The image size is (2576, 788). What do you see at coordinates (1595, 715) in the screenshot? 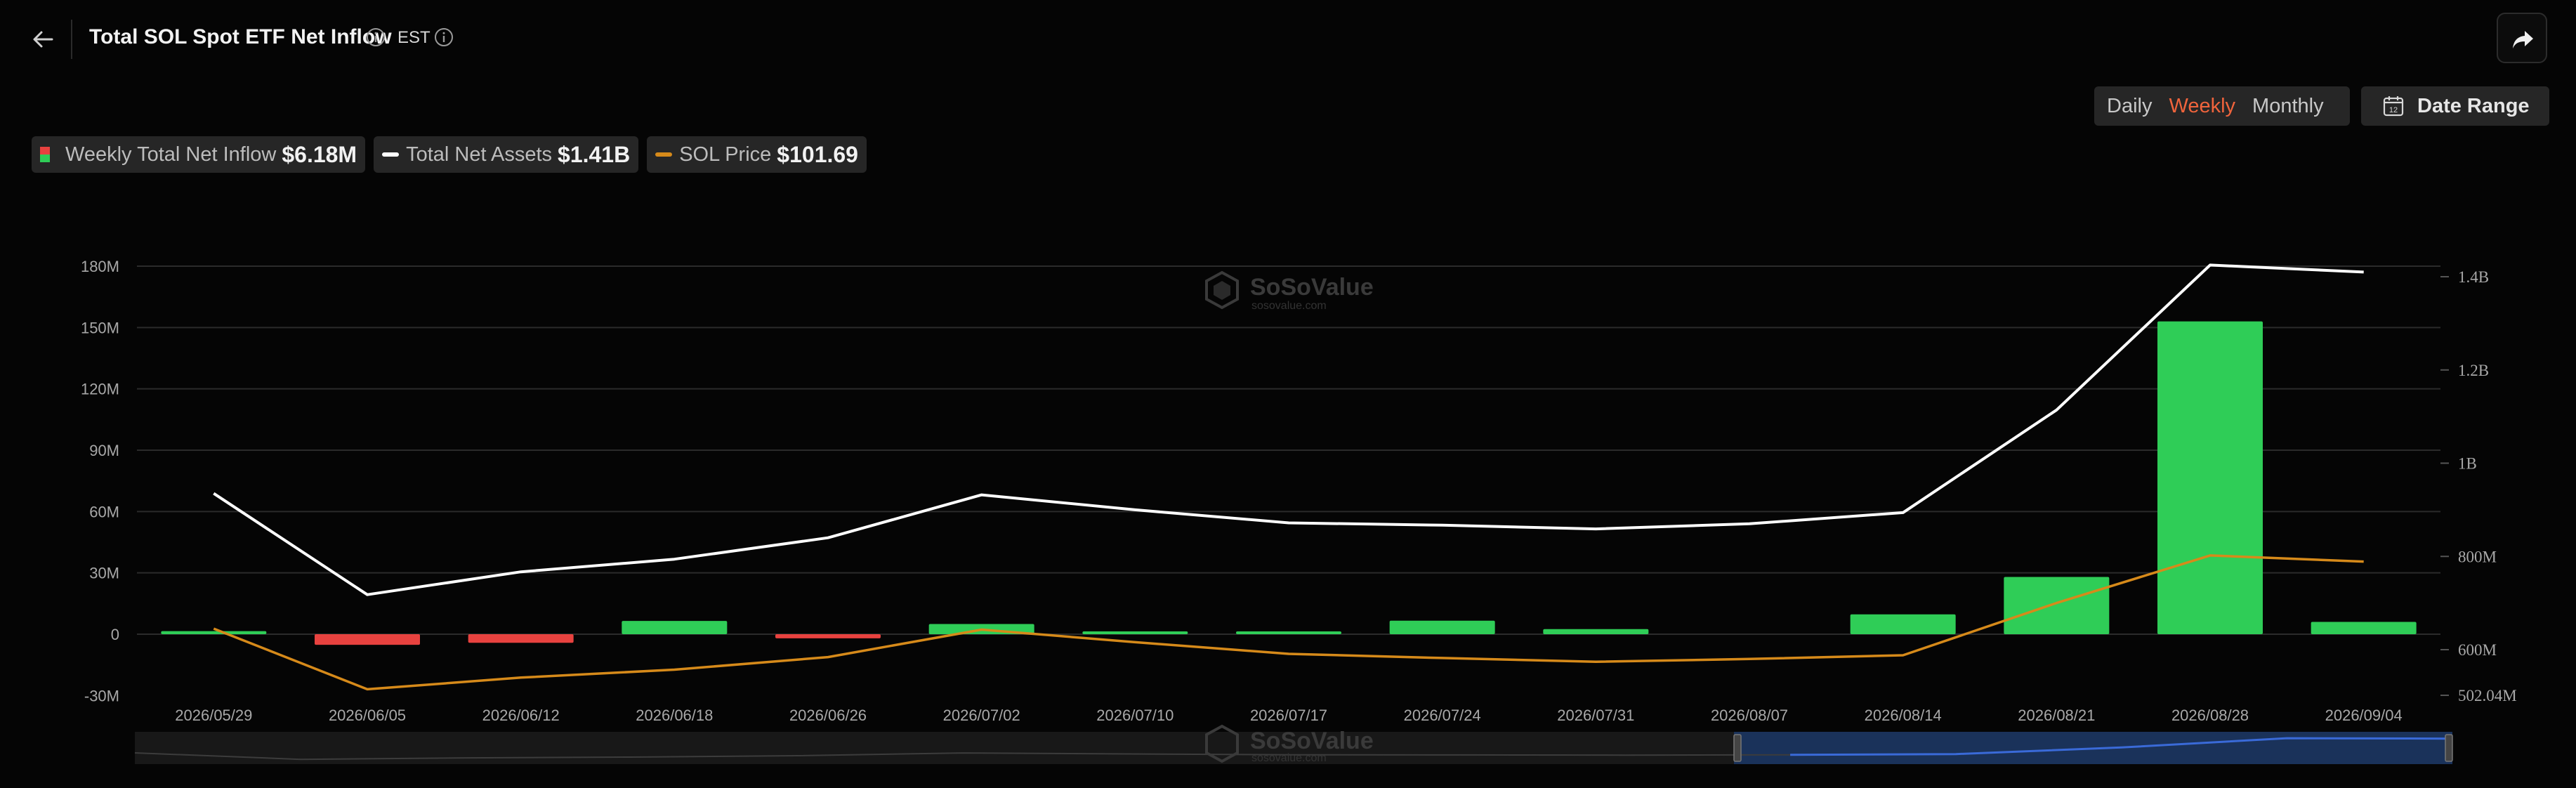
I see `x-tick-label: 2026/07/31` at bounding box center [1595, 715].